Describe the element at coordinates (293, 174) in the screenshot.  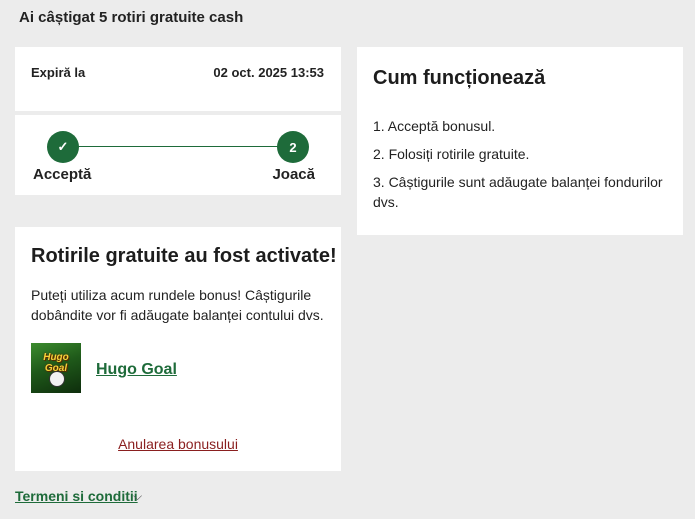
I see `step-play-label: Joacă` at that location.